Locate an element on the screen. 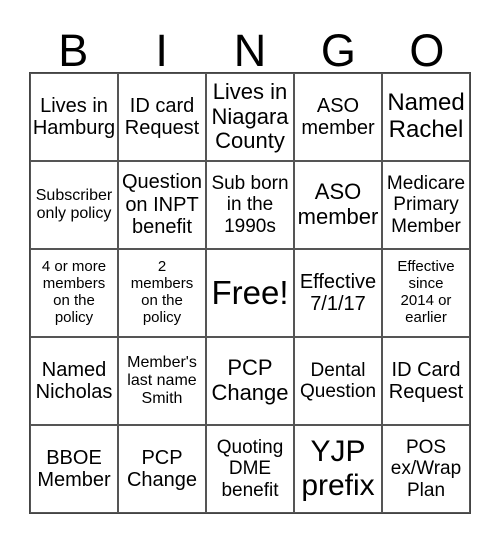 This screenshot has width=500, height=544. bingo-cell: 4 or more members on the policy is located at coordinates (74, 293).